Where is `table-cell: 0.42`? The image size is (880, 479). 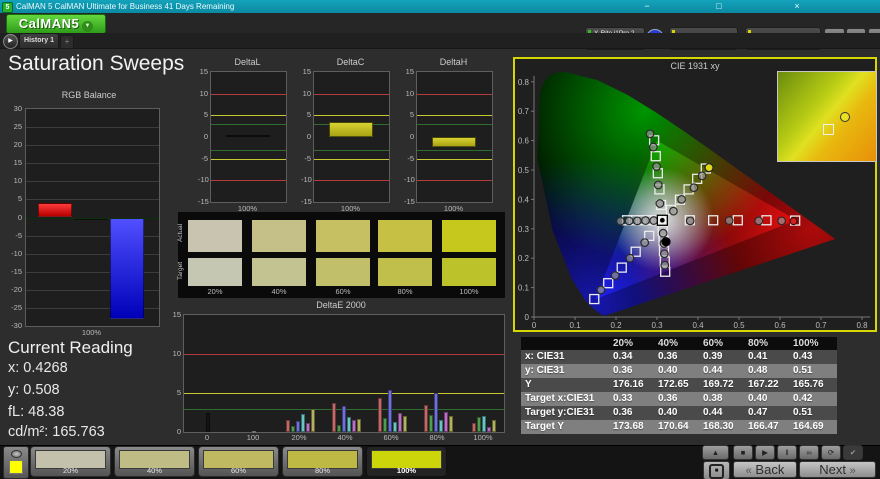
table-cell: 0.42 is located at coordinates (803, 398).